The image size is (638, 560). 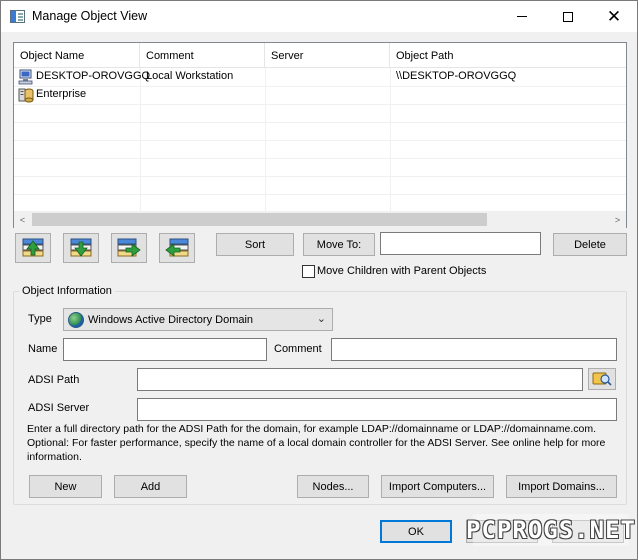 I want to click on column-header-comment: Comment, so click(x=202, y=55).